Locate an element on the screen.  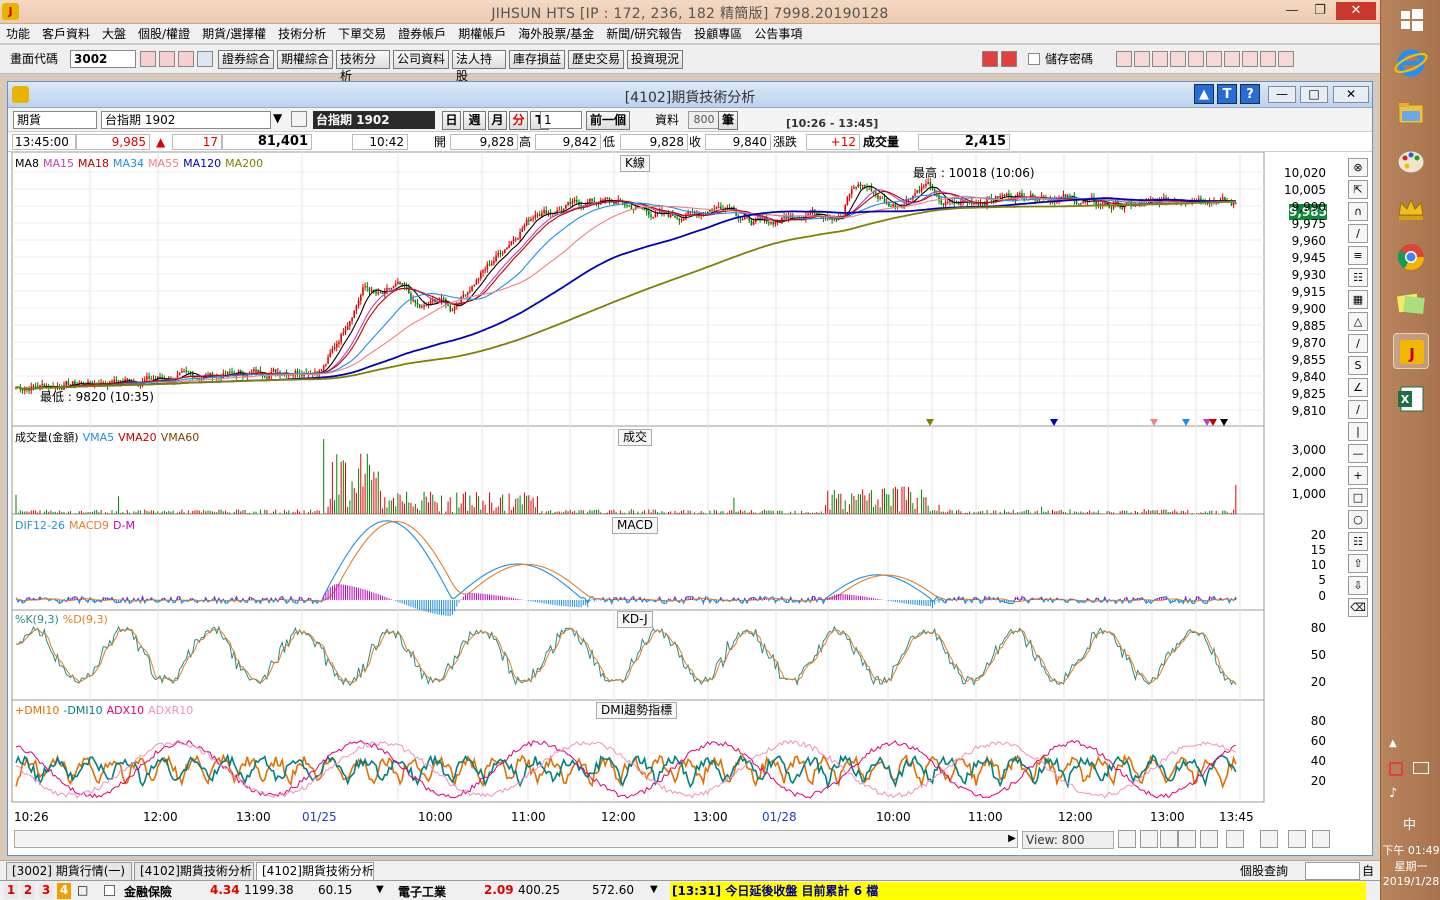
dropdown-icon is located at coordinates (205, 59).